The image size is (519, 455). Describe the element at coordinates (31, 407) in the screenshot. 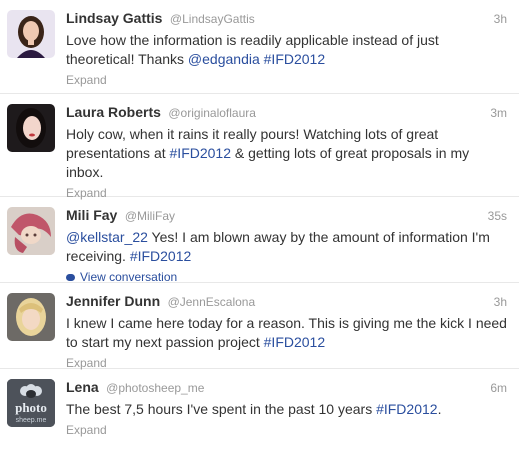

I see `logo-text: photo` at that location.